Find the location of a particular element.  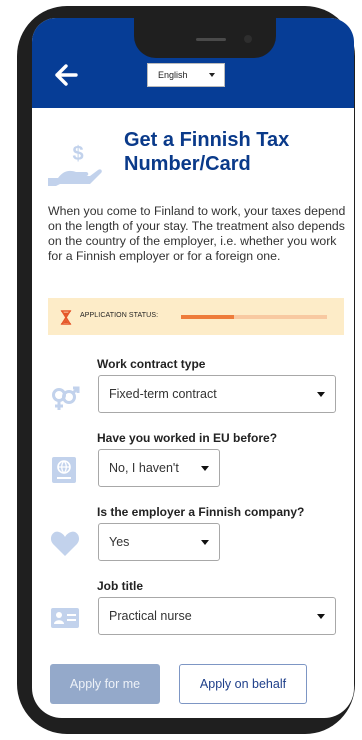

gender-icon is located at coordinates (66, 398).